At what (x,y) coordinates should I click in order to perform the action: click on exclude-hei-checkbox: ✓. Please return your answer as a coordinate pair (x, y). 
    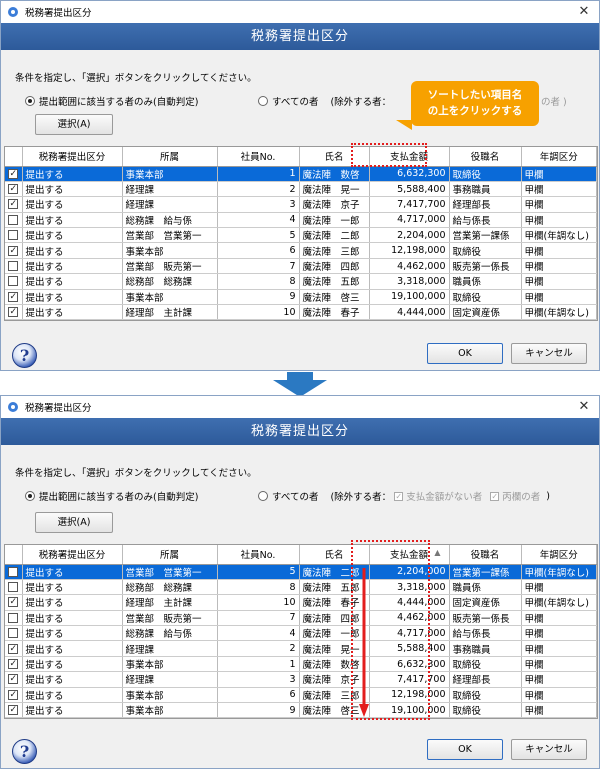
    Looking at the image, I should click on (495, 496).